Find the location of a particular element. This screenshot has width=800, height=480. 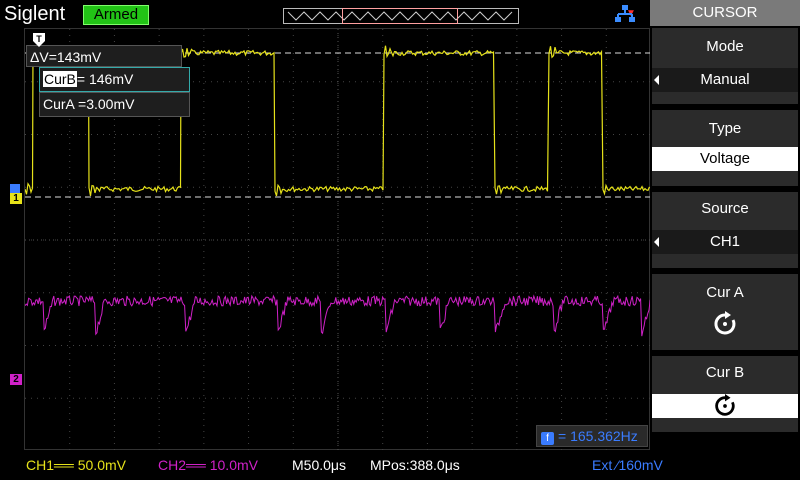

curb-label: CurB is located at coordinates (60, 79).